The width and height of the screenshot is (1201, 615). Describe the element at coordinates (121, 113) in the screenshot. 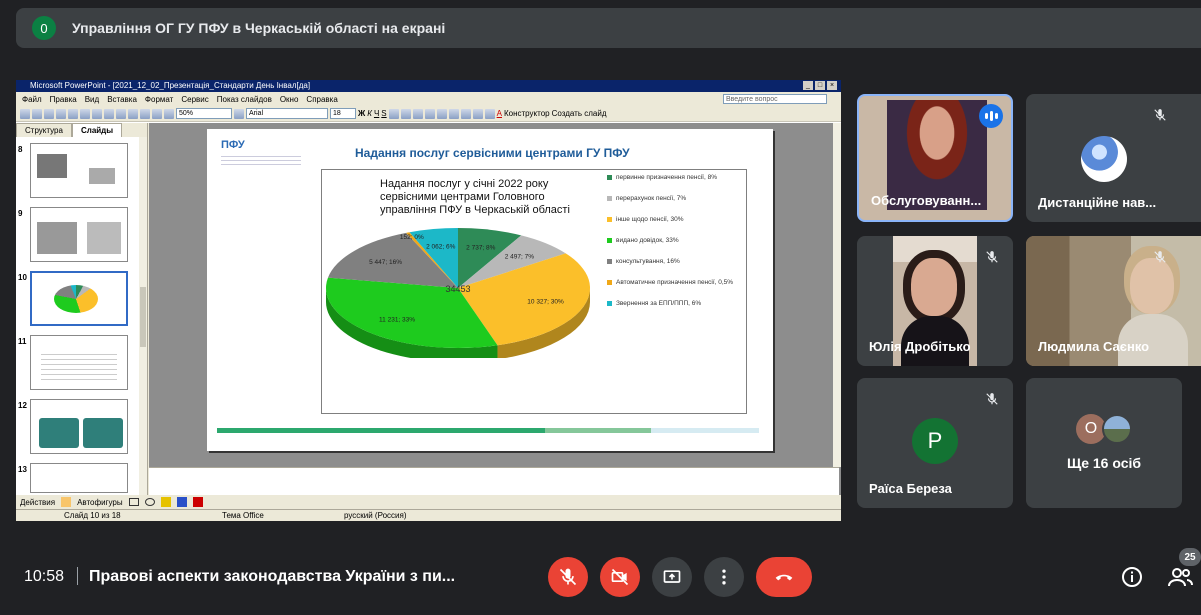

I see `paste-icon` at that location.